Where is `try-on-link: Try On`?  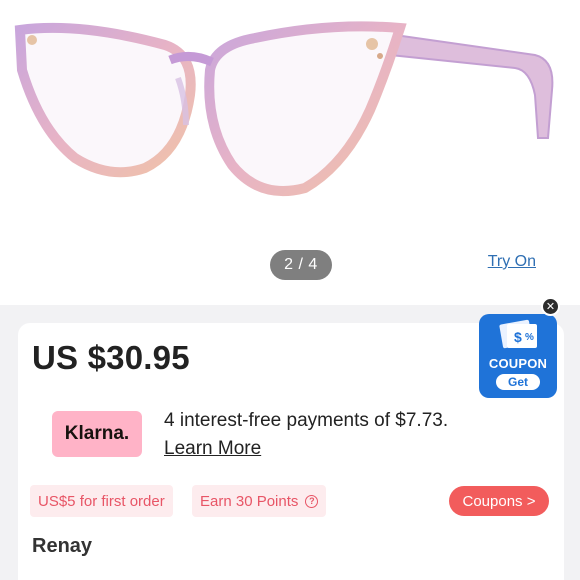
try-on-link: Try On is located at coordinates (512, 262).